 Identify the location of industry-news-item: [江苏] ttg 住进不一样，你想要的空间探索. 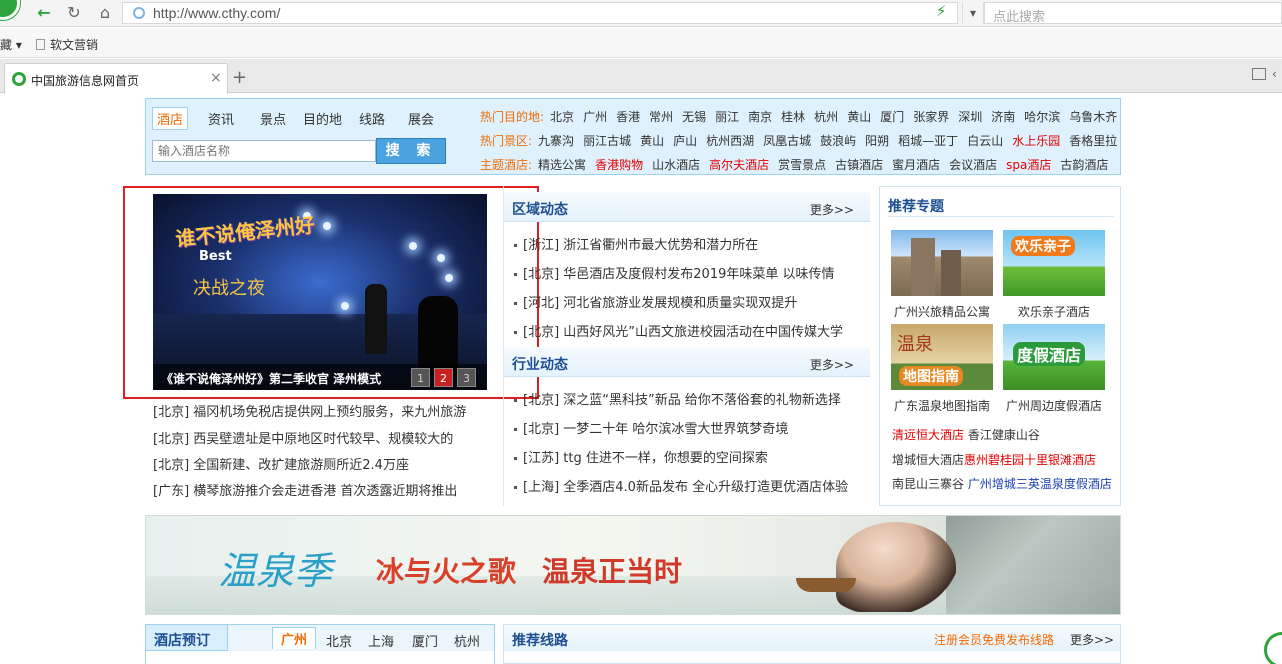
(687, 456).